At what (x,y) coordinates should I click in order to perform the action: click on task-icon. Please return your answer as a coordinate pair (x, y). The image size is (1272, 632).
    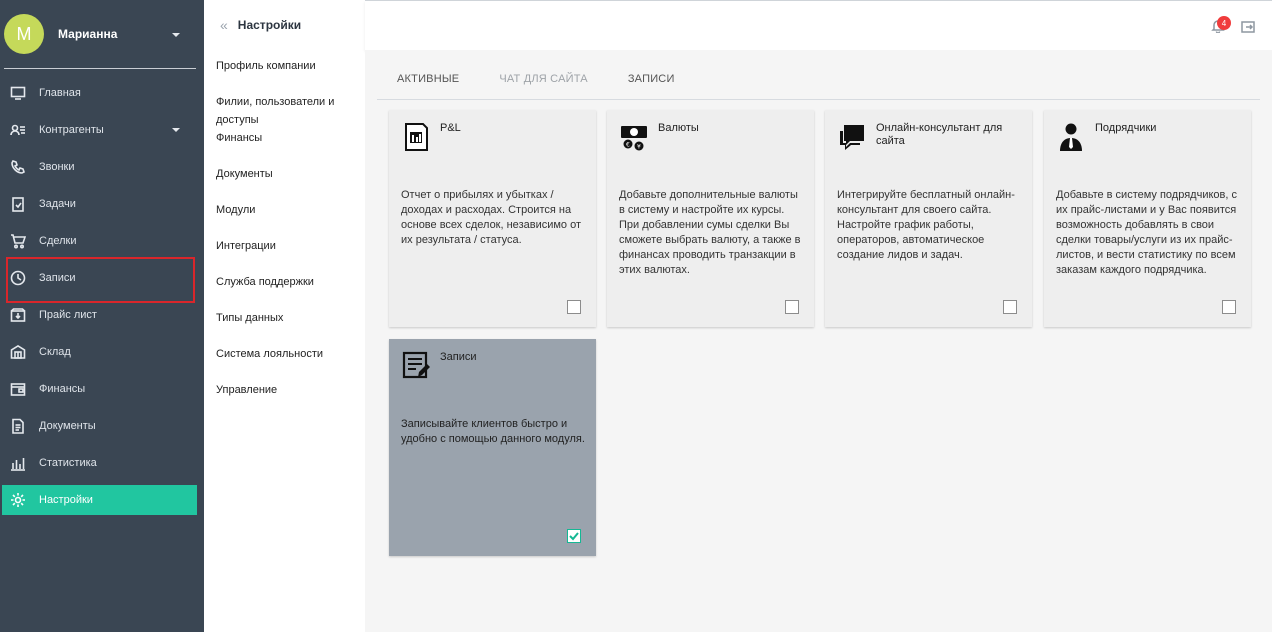
    Looking at the image, I should click on (18, 204).